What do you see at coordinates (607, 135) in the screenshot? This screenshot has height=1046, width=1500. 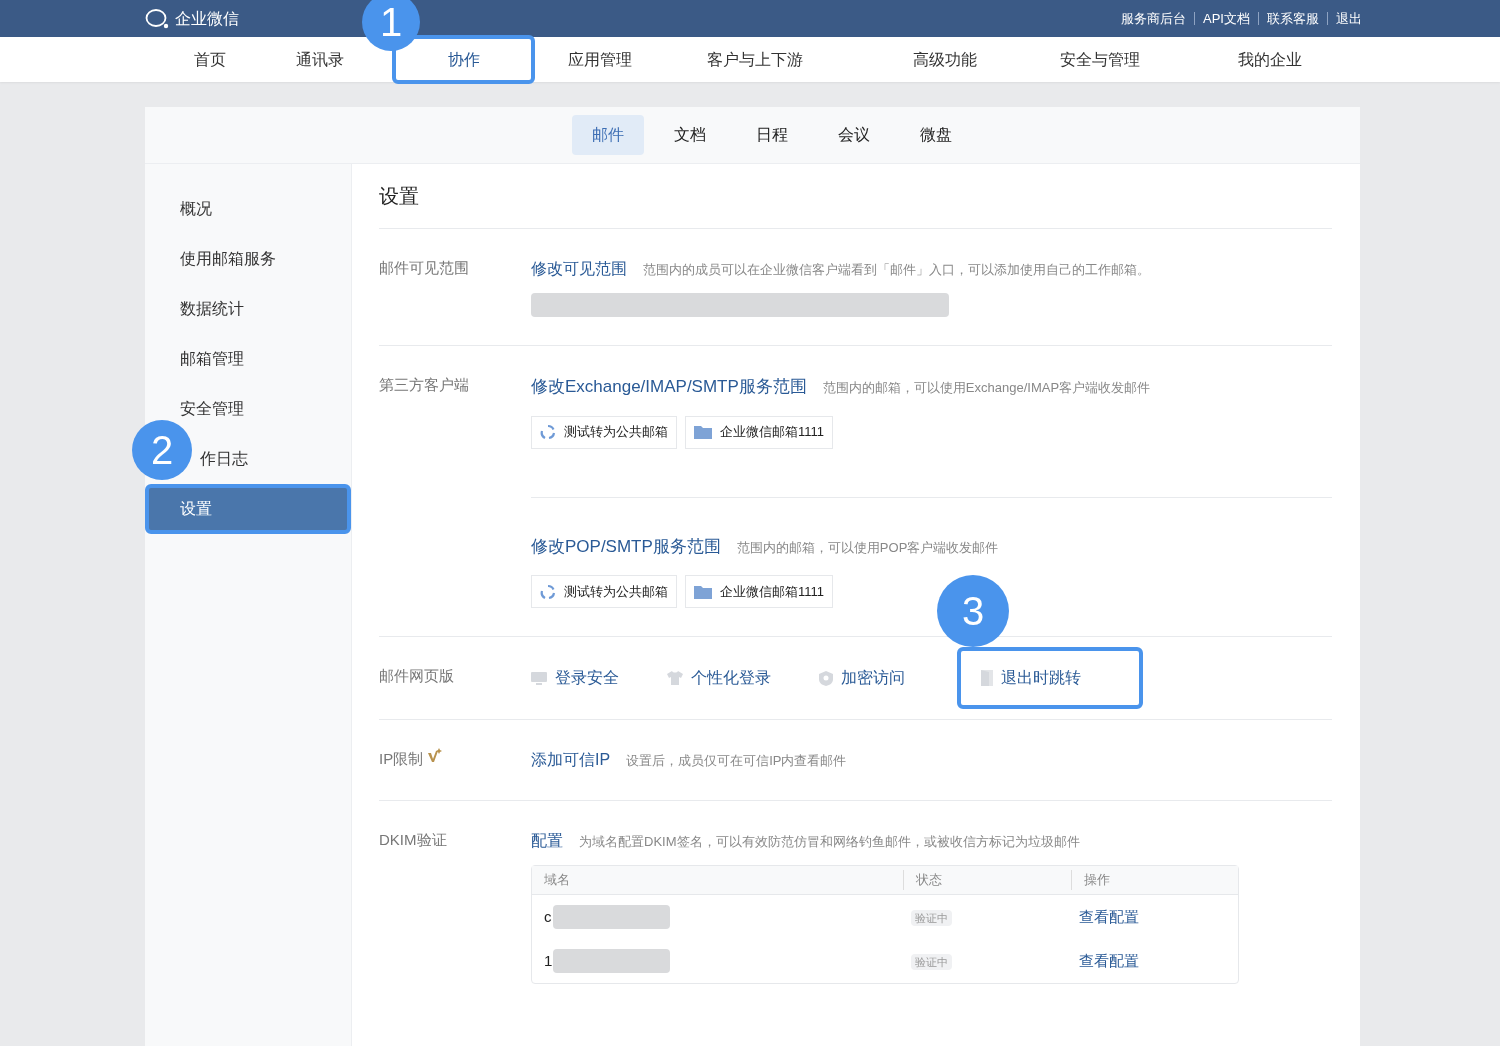 I see `sub-tab: 邮件` at bounding box center [607, 135].